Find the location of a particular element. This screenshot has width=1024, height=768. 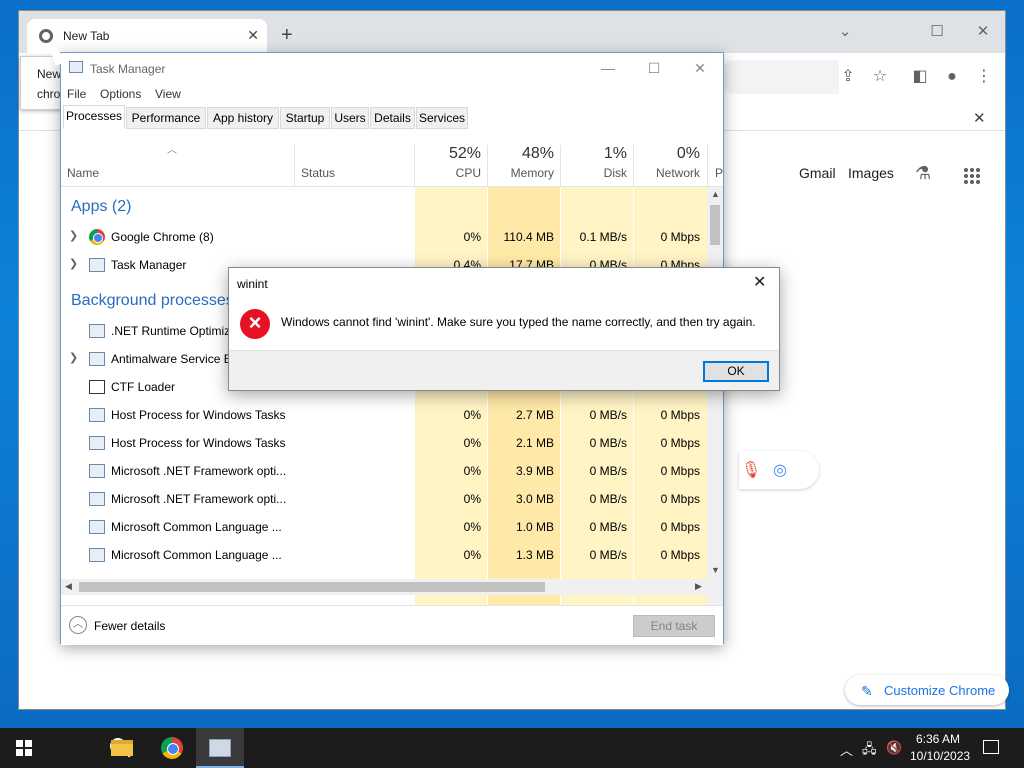

col-cpu: CPU is located at coordinates (451, 173).